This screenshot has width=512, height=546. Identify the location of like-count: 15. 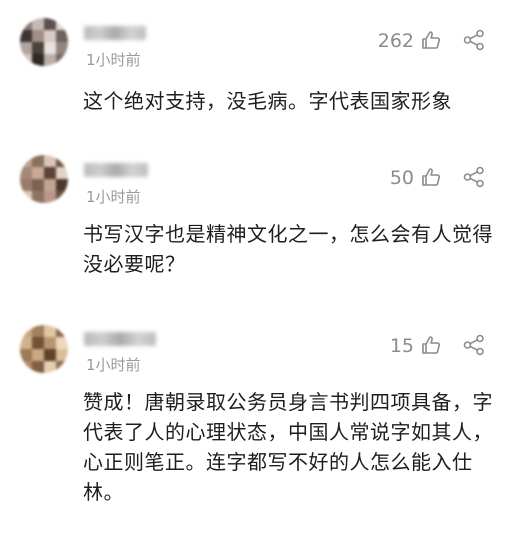
(401, 346).